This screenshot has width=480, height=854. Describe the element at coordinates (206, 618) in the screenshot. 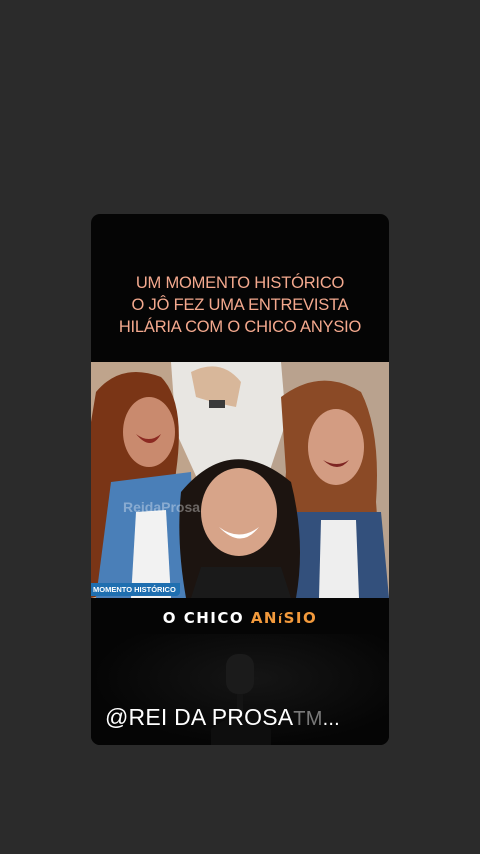

I see `subtitle-part-1: O CHICO` at that location.